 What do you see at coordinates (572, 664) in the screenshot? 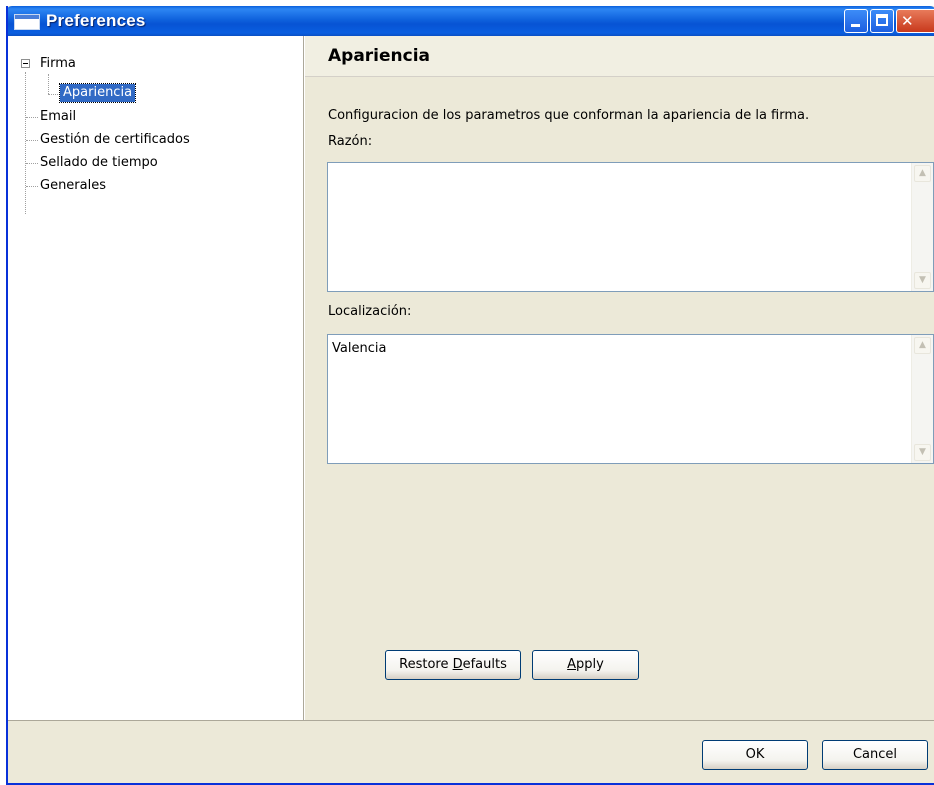
I see `apply-mnemonic: A` at bounding box center [572, 664].